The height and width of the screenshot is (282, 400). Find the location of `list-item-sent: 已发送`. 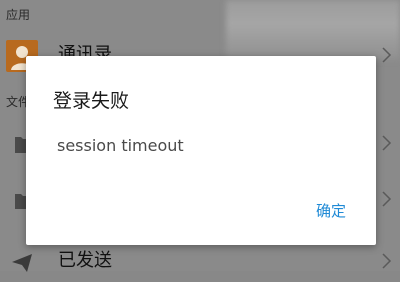

list-item-sent: 已发送 is located at coordinates (200, 262).